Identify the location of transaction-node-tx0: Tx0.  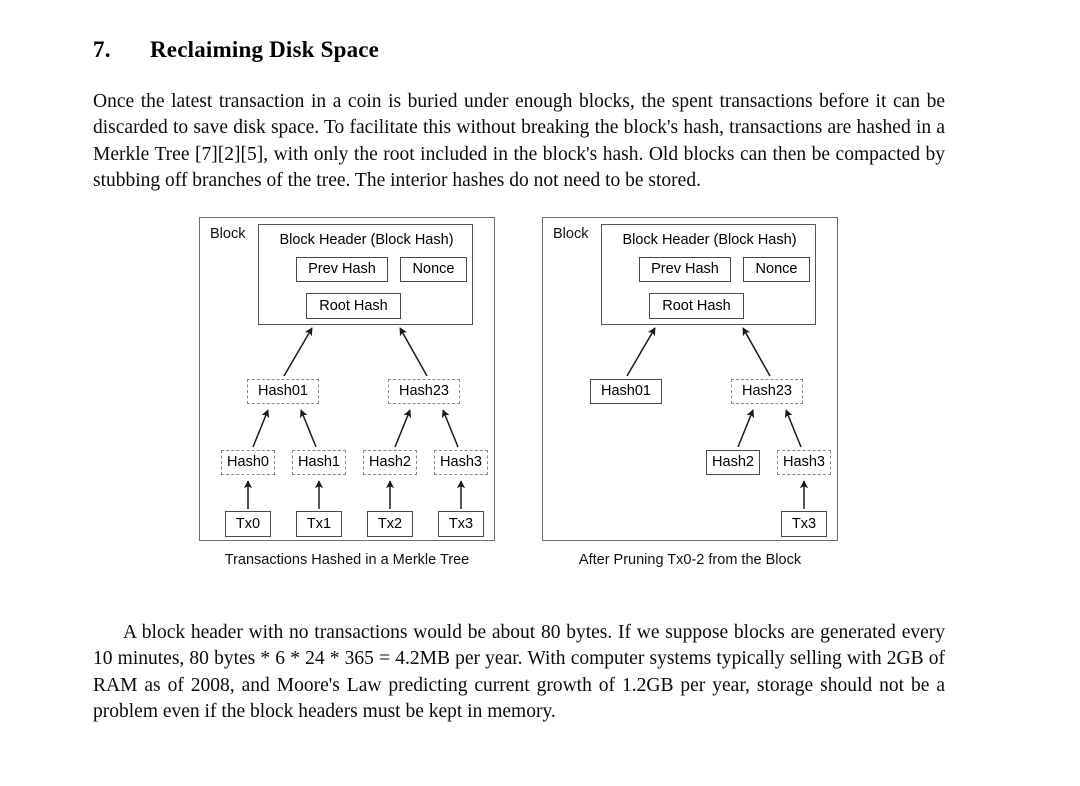
(248, 524).